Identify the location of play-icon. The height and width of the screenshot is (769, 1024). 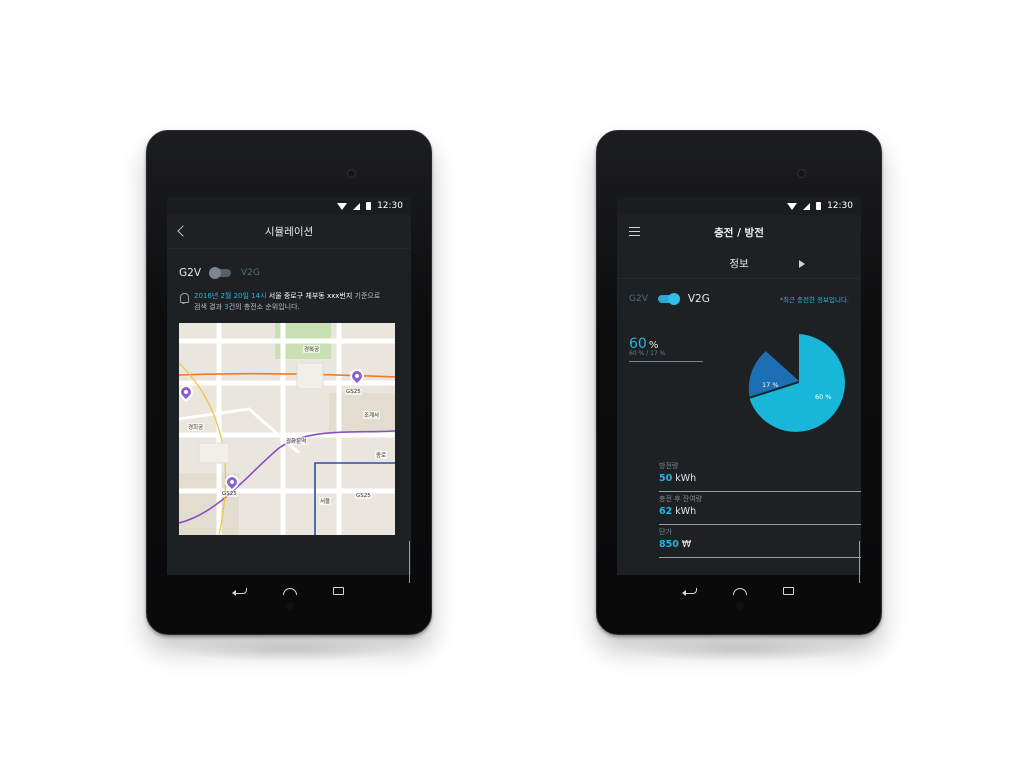
(802, 264).